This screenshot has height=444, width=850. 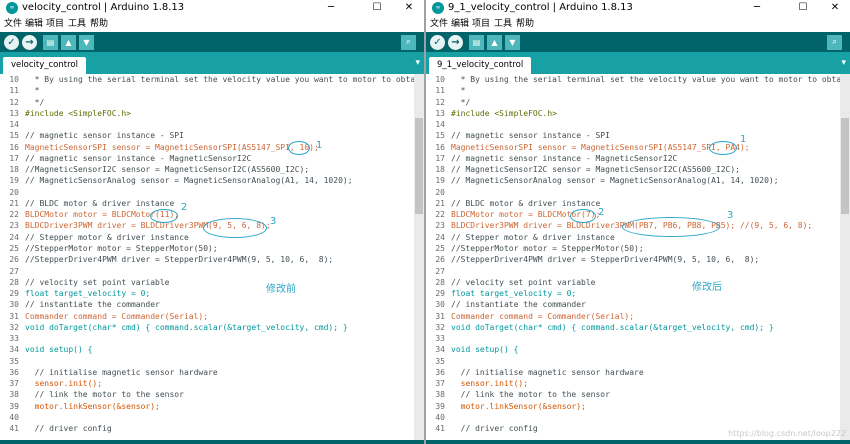 I want to click on tab-sketch: 9_1_velocity_control, so click(x=480, y=65).